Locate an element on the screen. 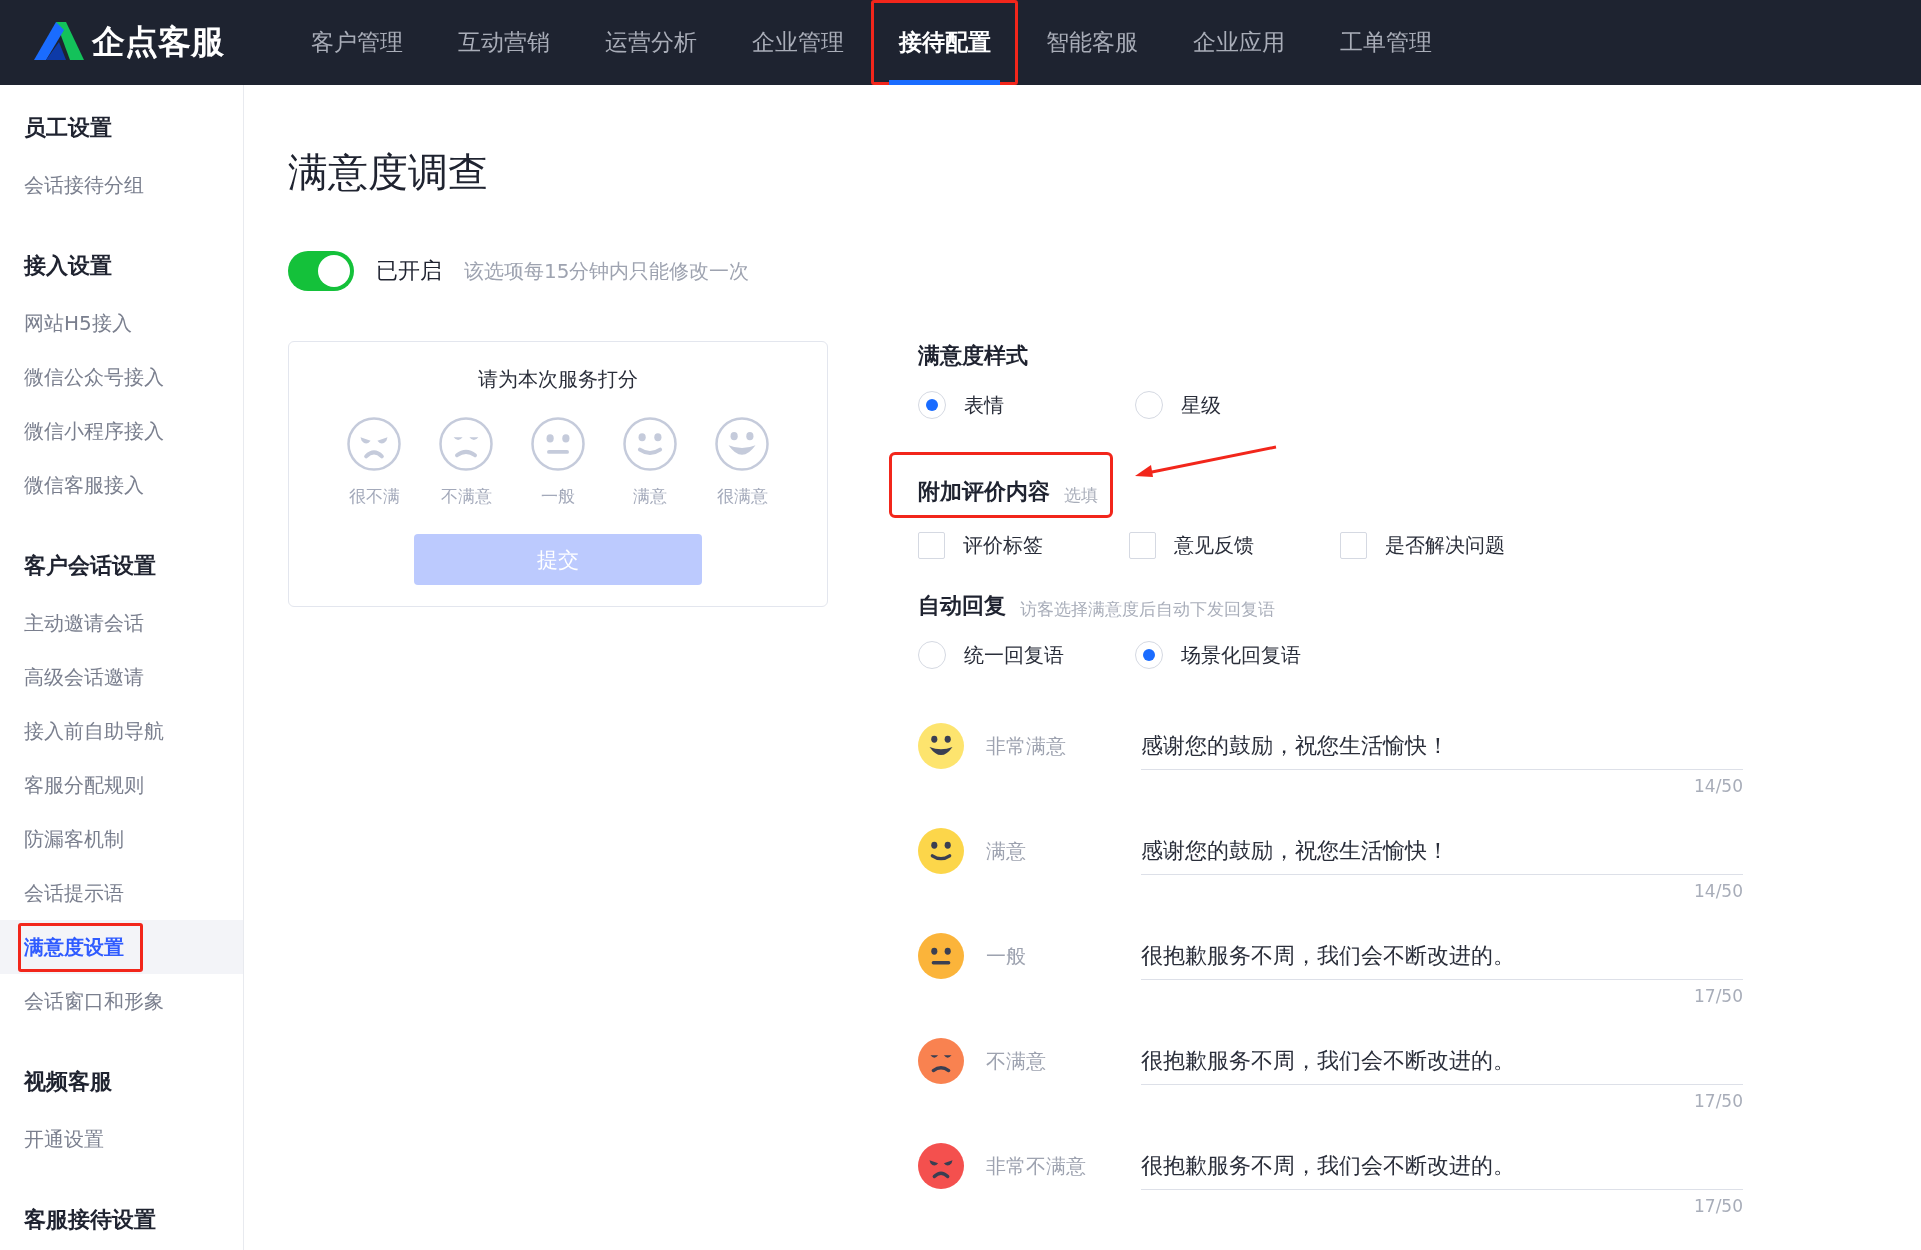 The width and height of the screenshot is (1921, 1250). nav-tab: 客户管理 is located at coordinates (356, 42).